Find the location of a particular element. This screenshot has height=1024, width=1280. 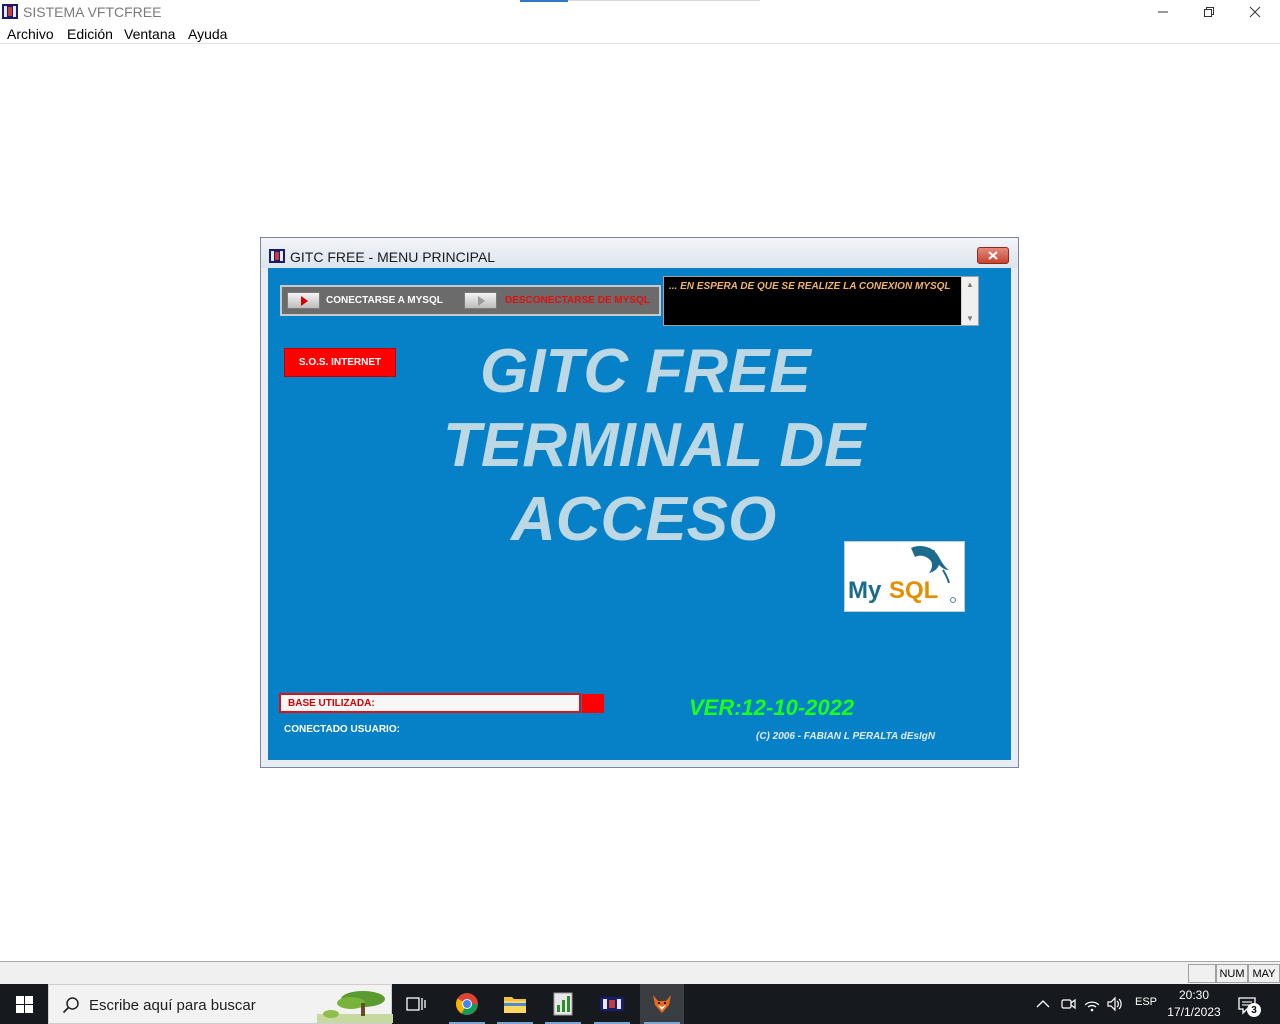

status-scrollbar: ▲ ▼ is located at coordinates (969, 301).